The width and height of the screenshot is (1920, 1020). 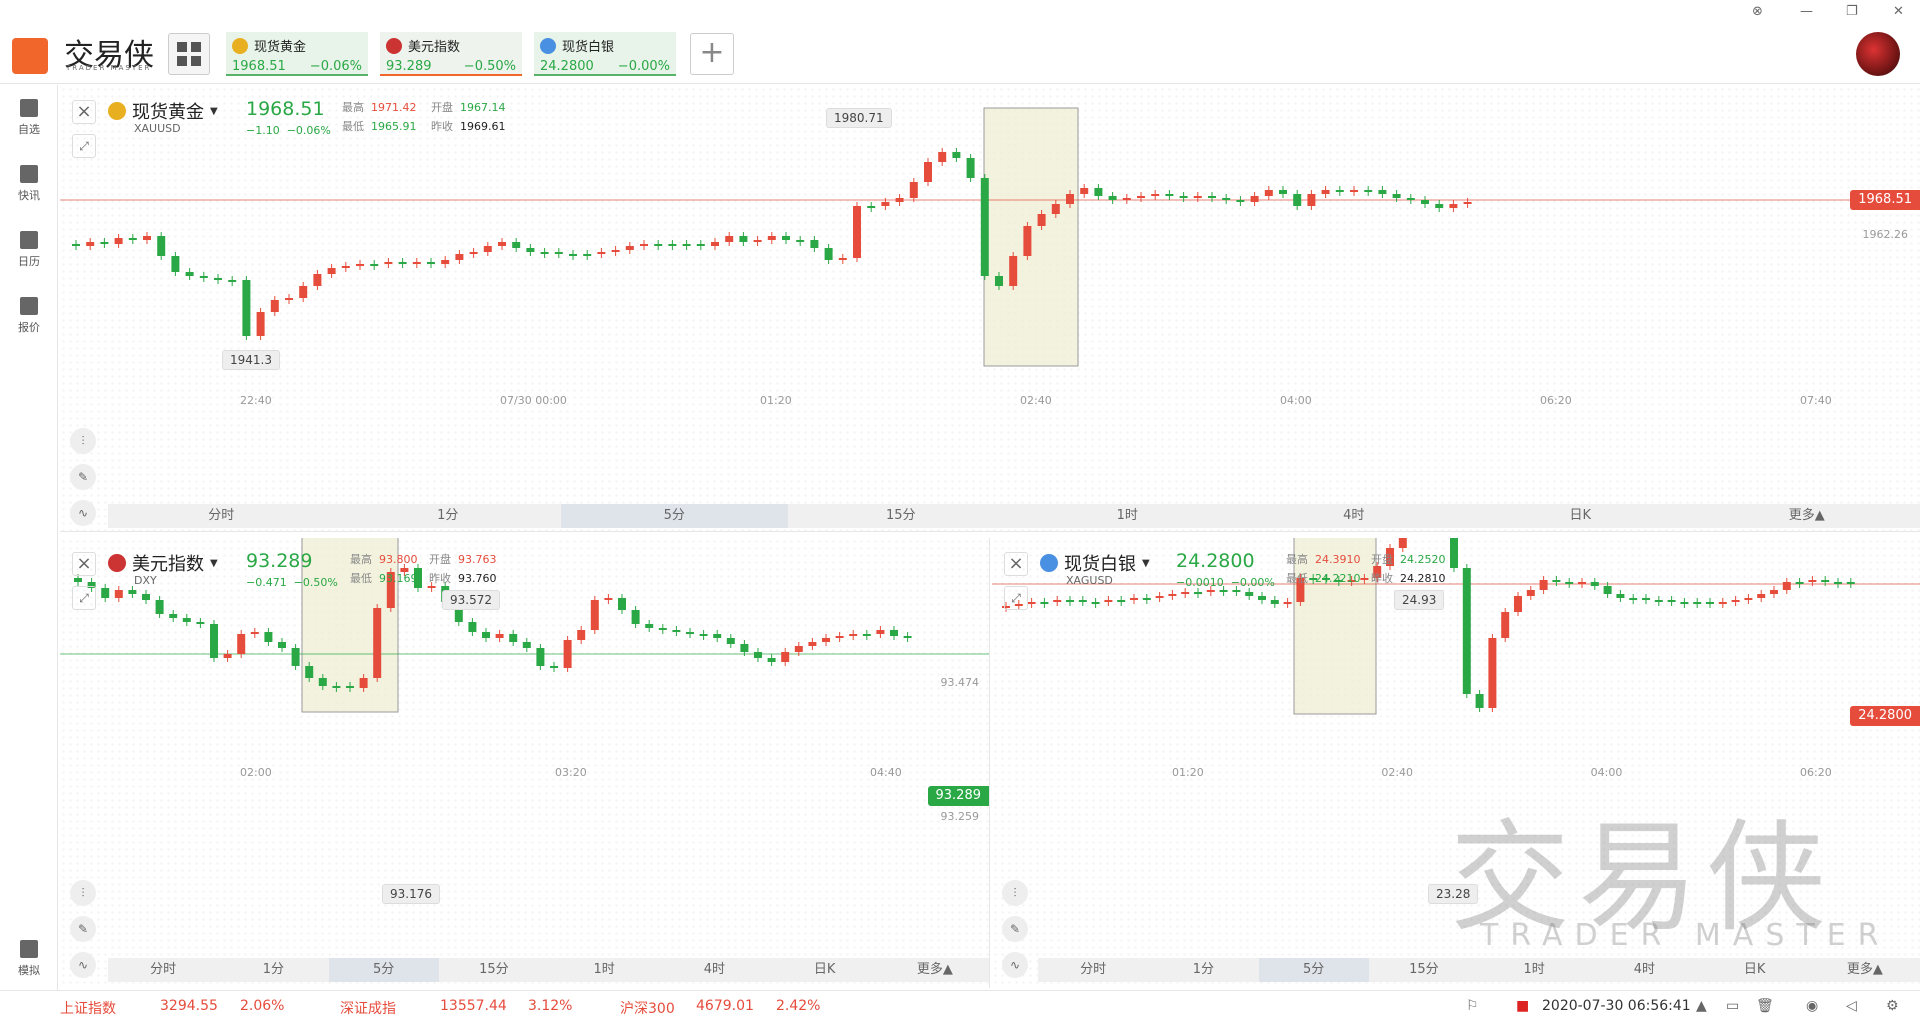 What do you see at coordinates (712, 54) in the screenshot?
I see `add-tab-button: +` at bounding box center [712, 54].